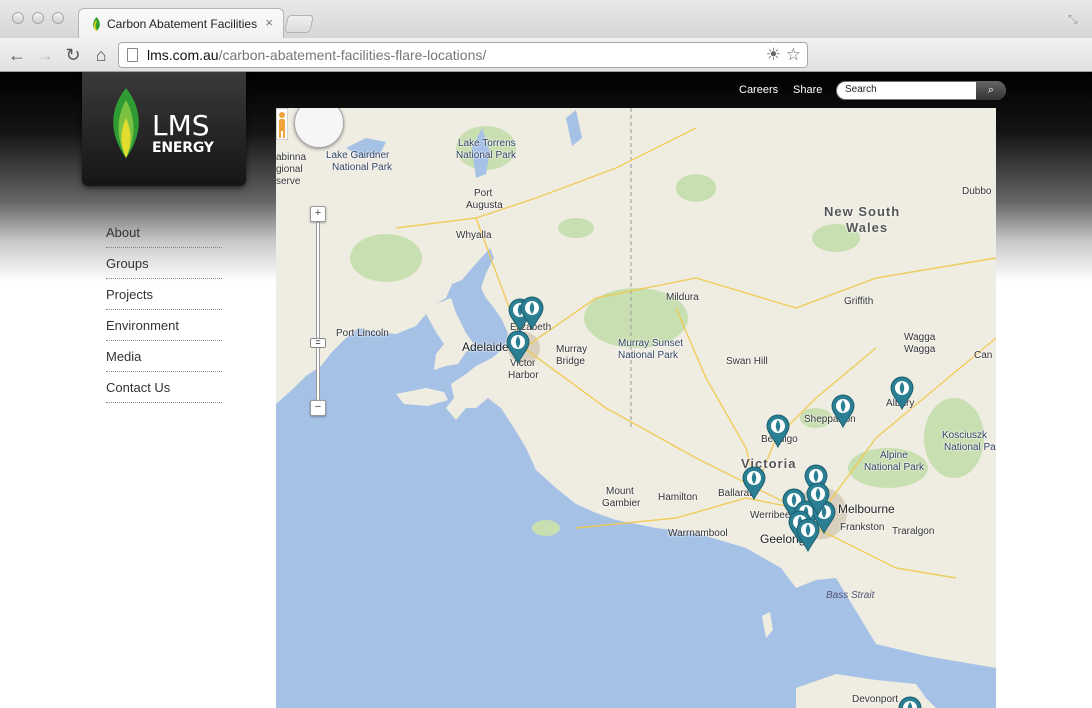  I want to click on sidebar-item-environment: Environment, so click(164, 324).